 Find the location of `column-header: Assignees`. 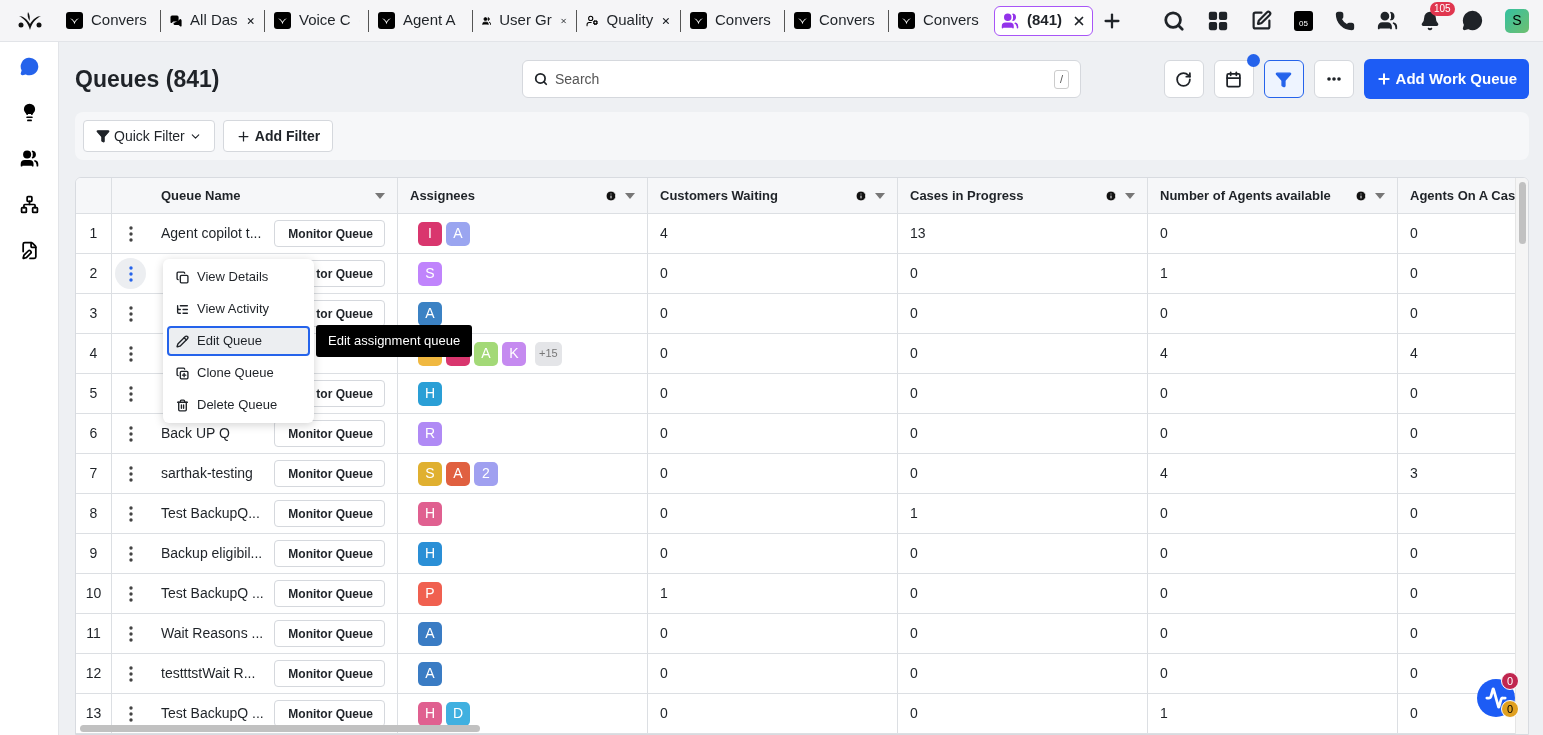

column-header: Assignees is located at coordinates (523, 195).